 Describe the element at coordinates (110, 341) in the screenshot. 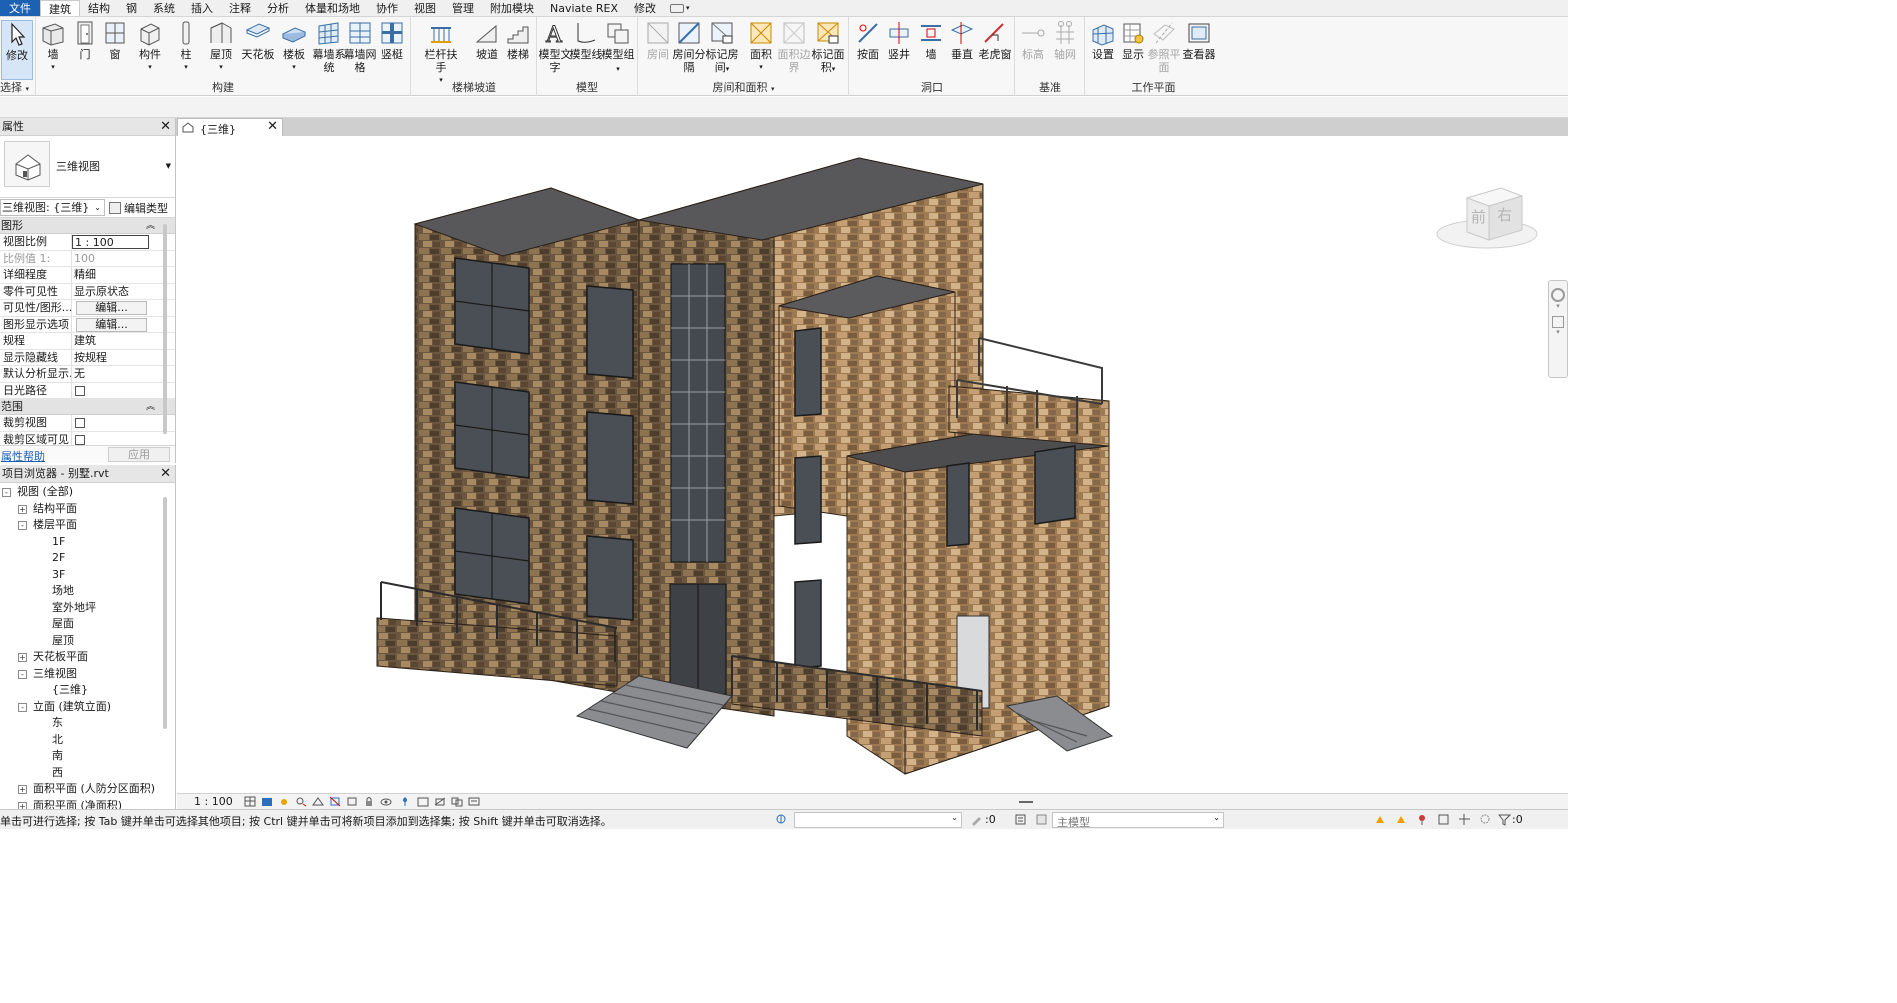

I see `discipline-select: 建筑` at that location.